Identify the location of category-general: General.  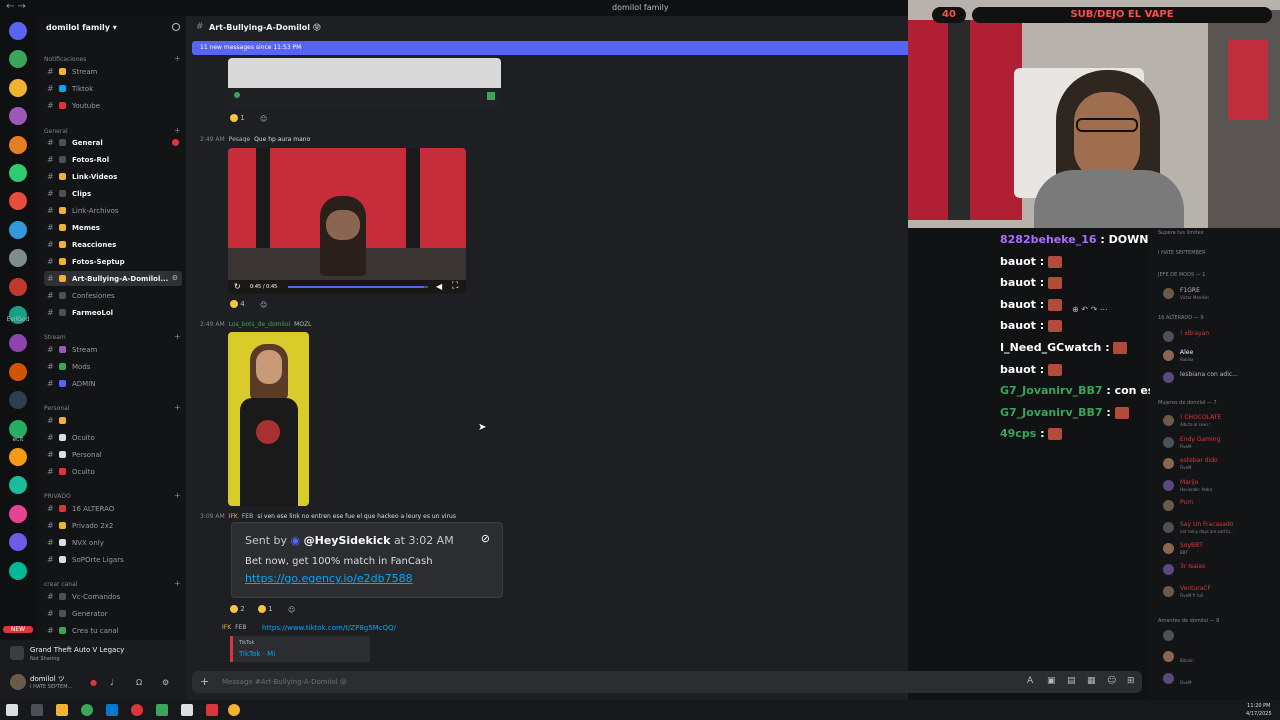
(56, 131).